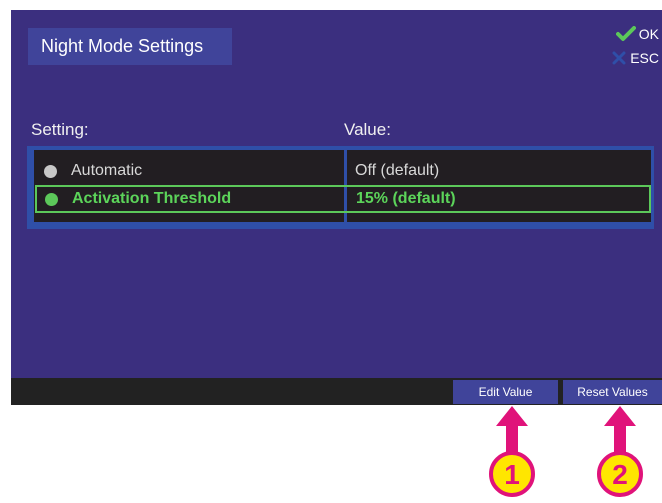 The width and height of the screenshot is (662, 503). Describe the element at coordinates (625, 33) in the screenshot. I see `checkmark-icon` at that location.